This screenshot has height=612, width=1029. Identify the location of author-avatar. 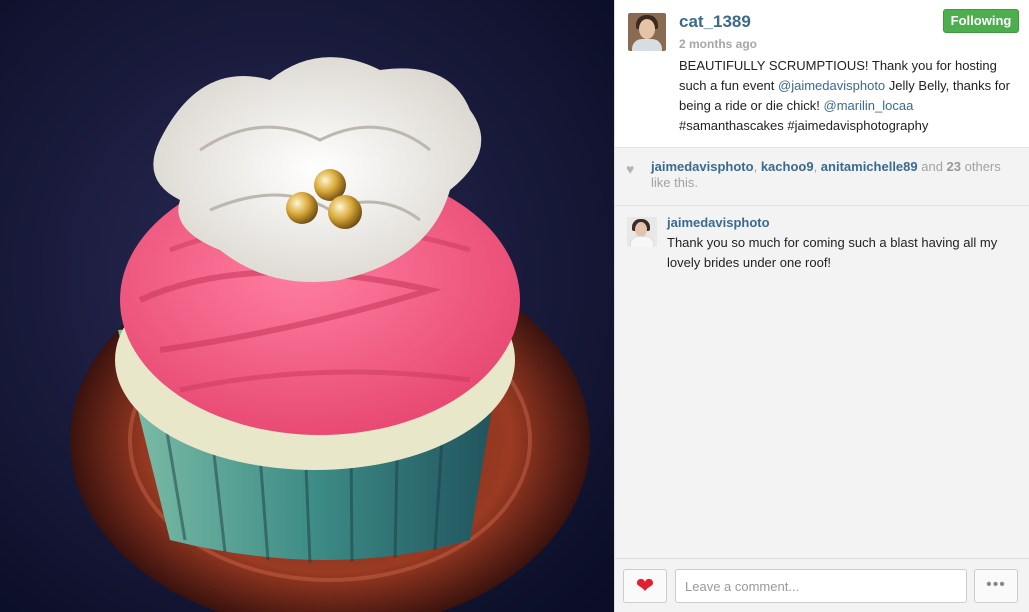
(647, 32).